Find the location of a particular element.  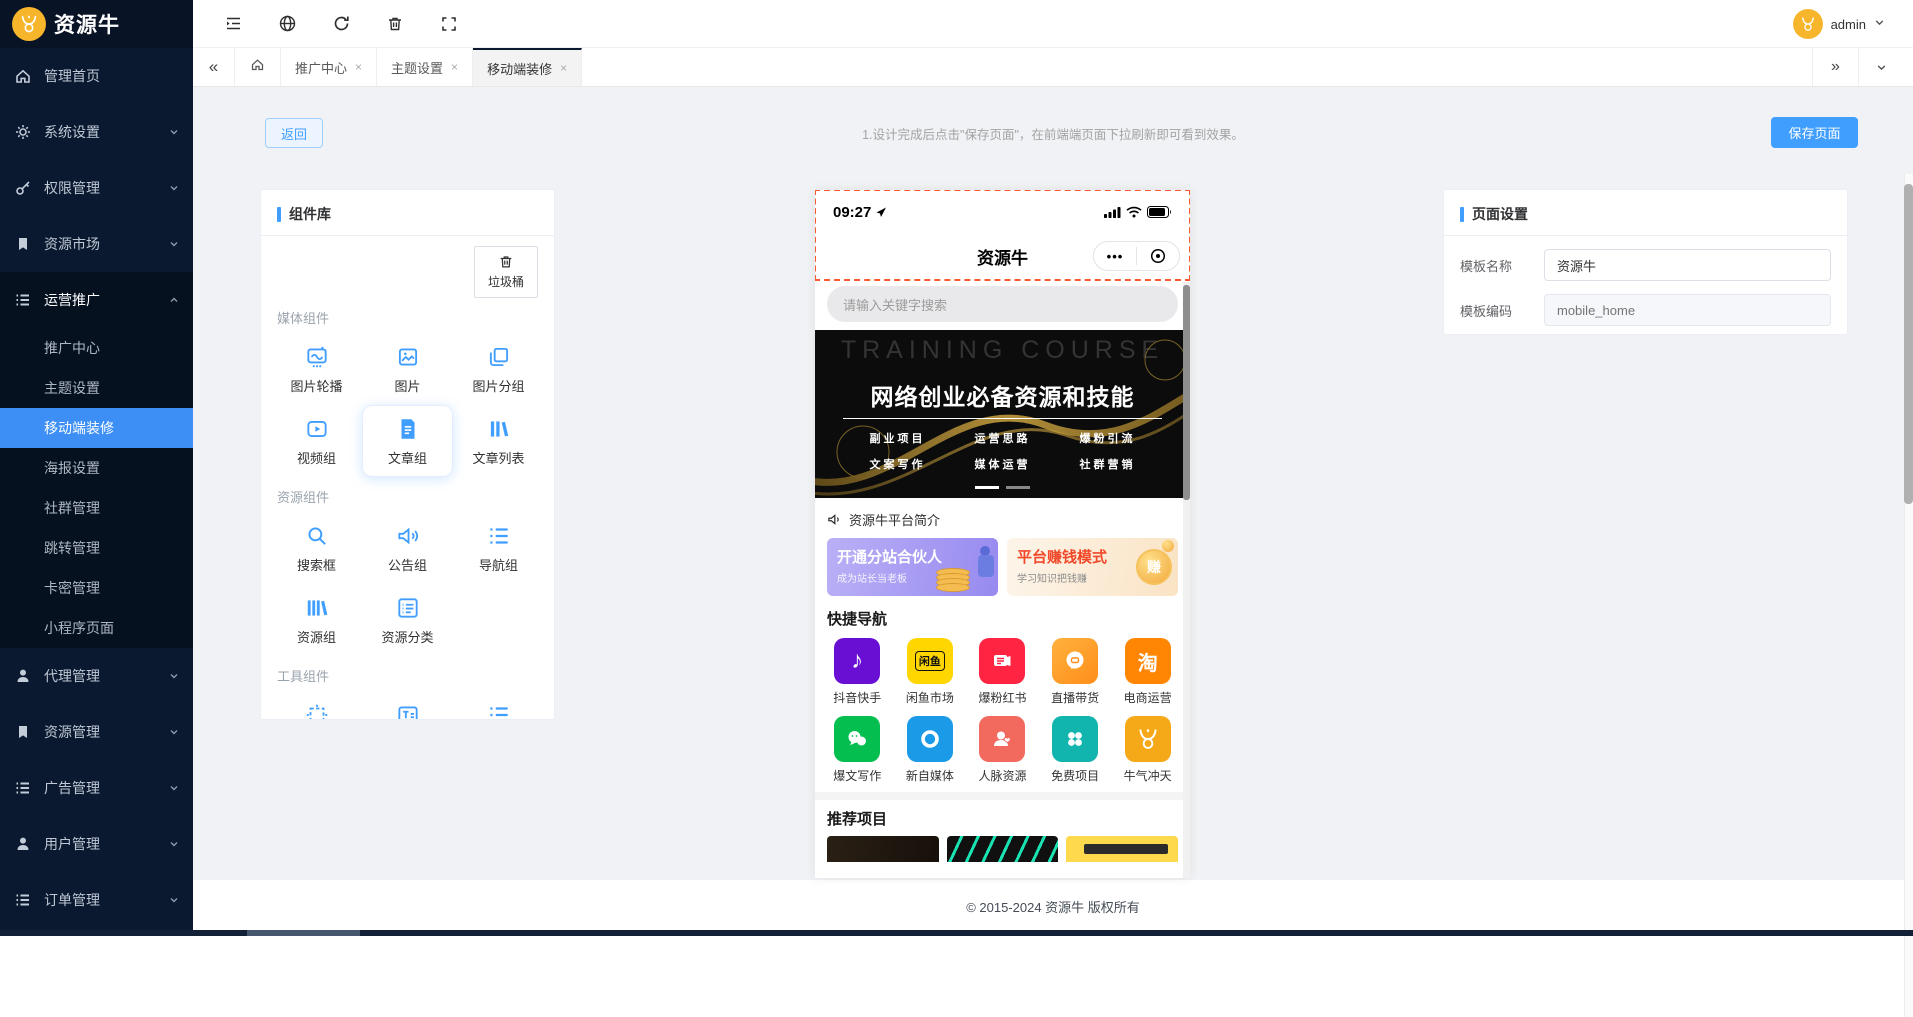

phone-nav-bar: 资源牛 ••• is located at coordinates (1002, 256).